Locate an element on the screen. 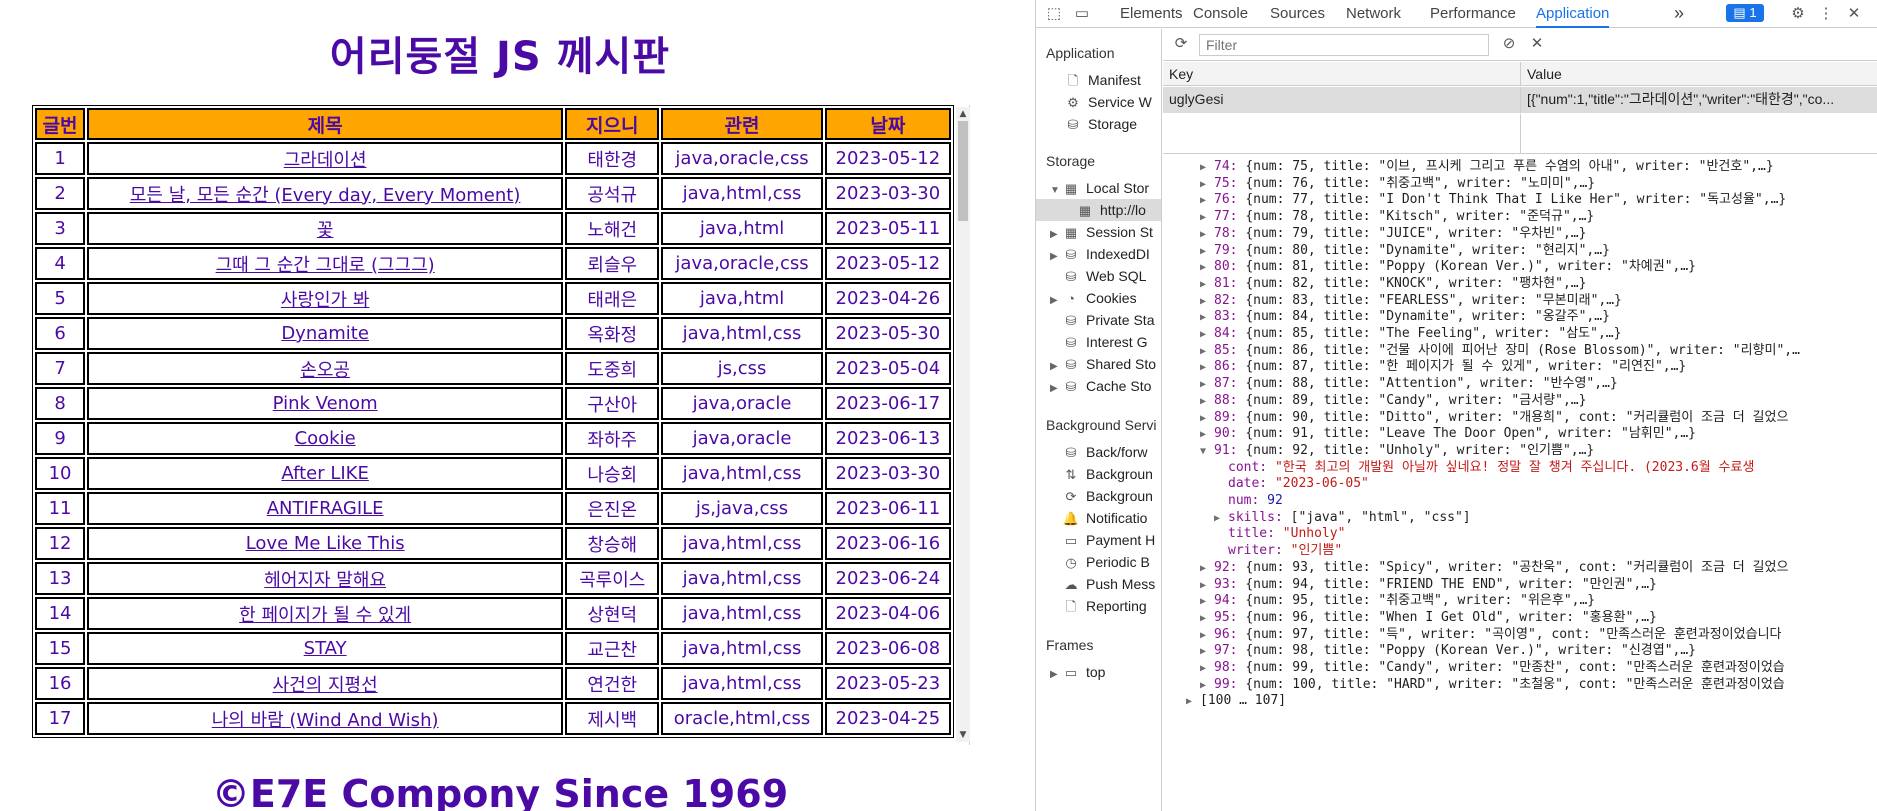 The width and height of the screenshot is (1877, 811). tab-sources: Sources is located at coordinates (1297, 14).